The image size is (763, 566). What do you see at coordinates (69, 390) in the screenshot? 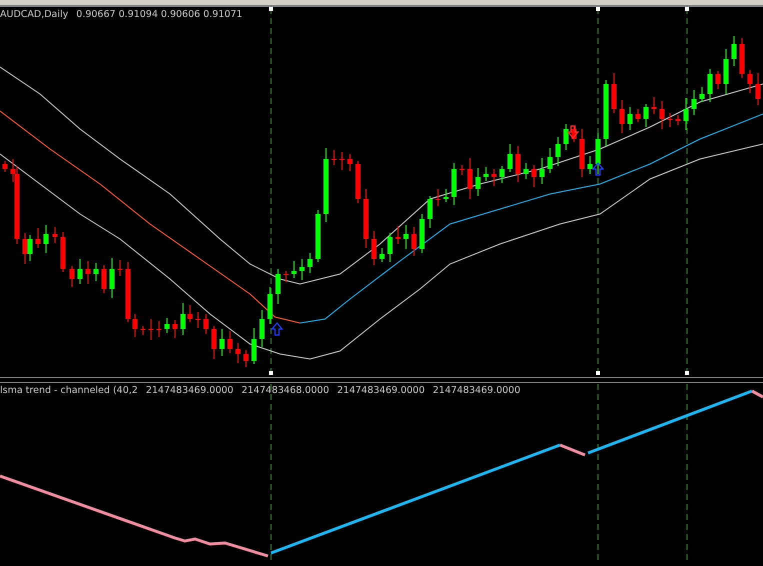
I see `indicator-label: lsma trend - channeled (40,2` at bounding box center [69, 390].